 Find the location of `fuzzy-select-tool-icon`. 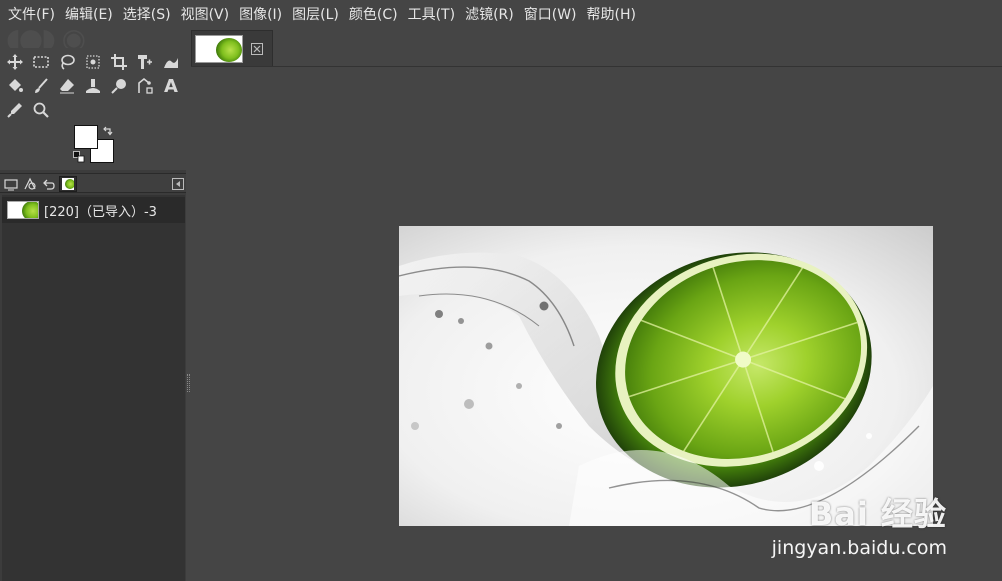

fuzzy-select-tool-icon is located at coordinates (93, 62).